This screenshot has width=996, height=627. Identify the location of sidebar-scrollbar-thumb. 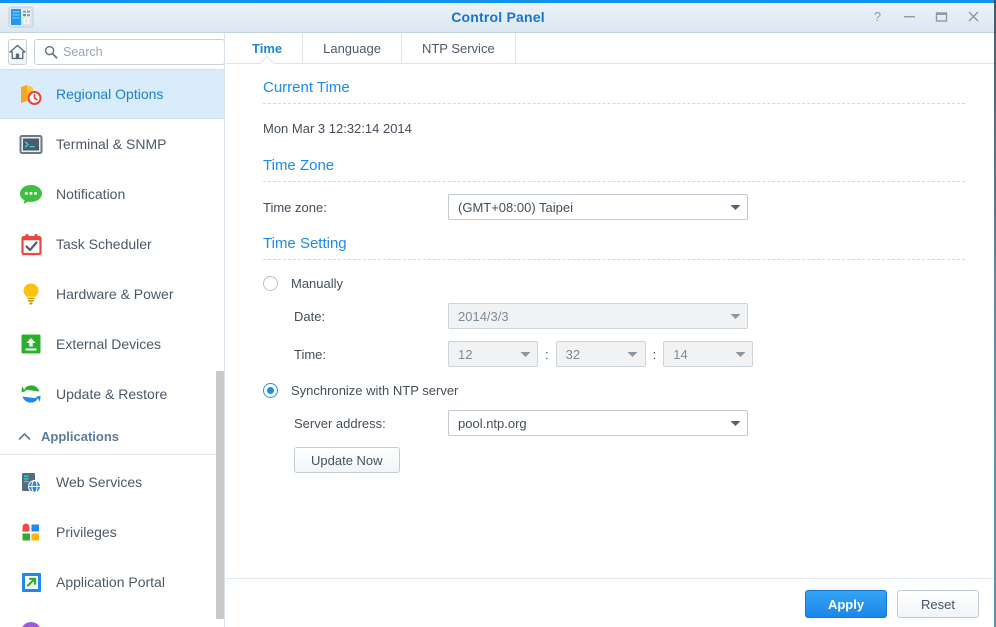
(220, 495).